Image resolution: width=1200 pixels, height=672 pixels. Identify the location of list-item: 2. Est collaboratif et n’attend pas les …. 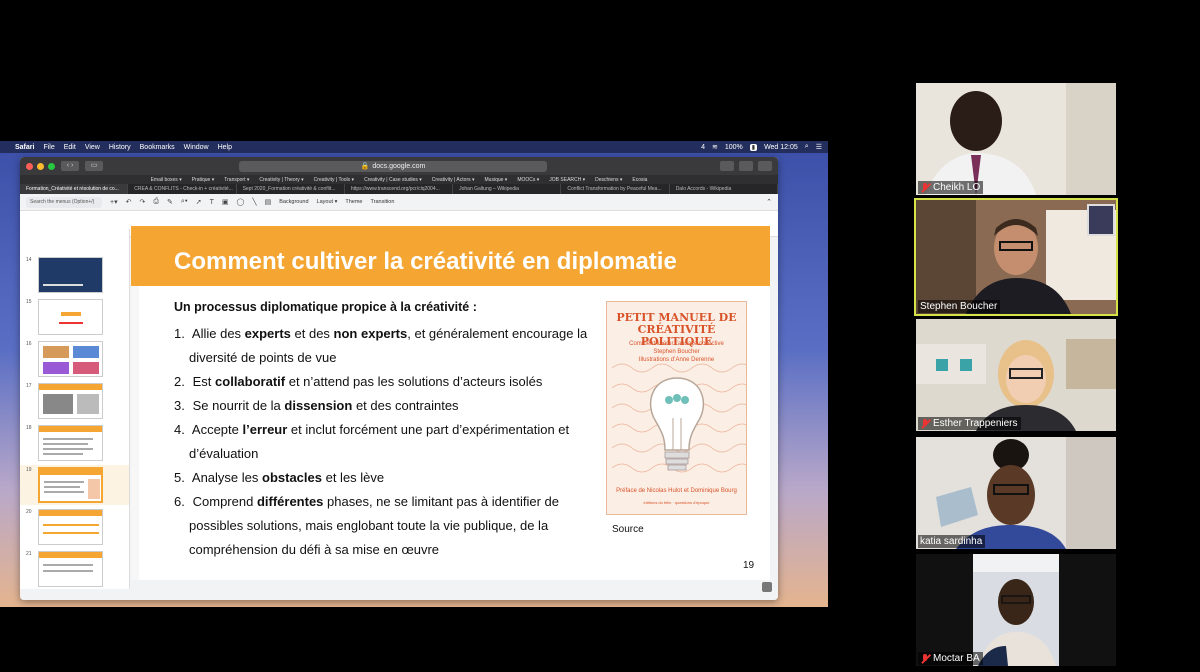
(384, 382).